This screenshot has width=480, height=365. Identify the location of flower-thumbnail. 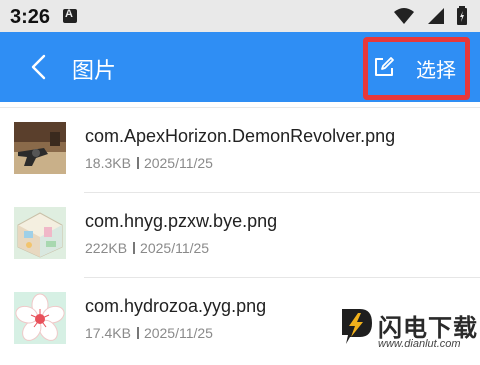
(40, 318).